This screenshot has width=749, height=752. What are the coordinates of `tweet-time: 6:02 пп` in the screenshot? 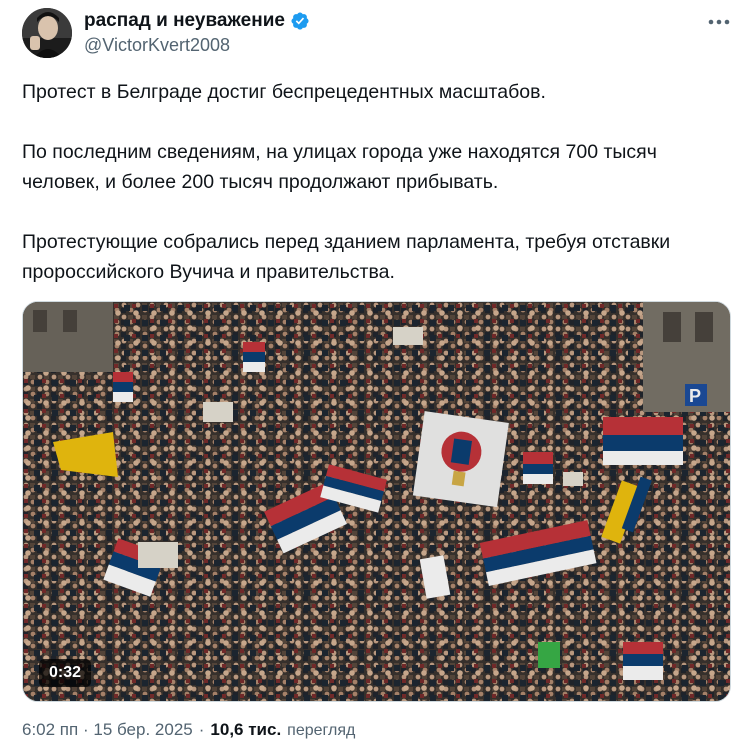 It's located at (50, 729).